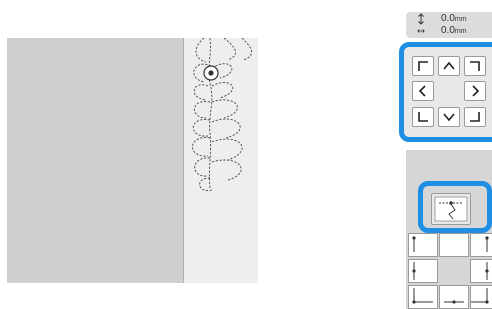  Describe the element at coordinates (211, 73) in the screenshot. I see `start-point-marker` at that location.